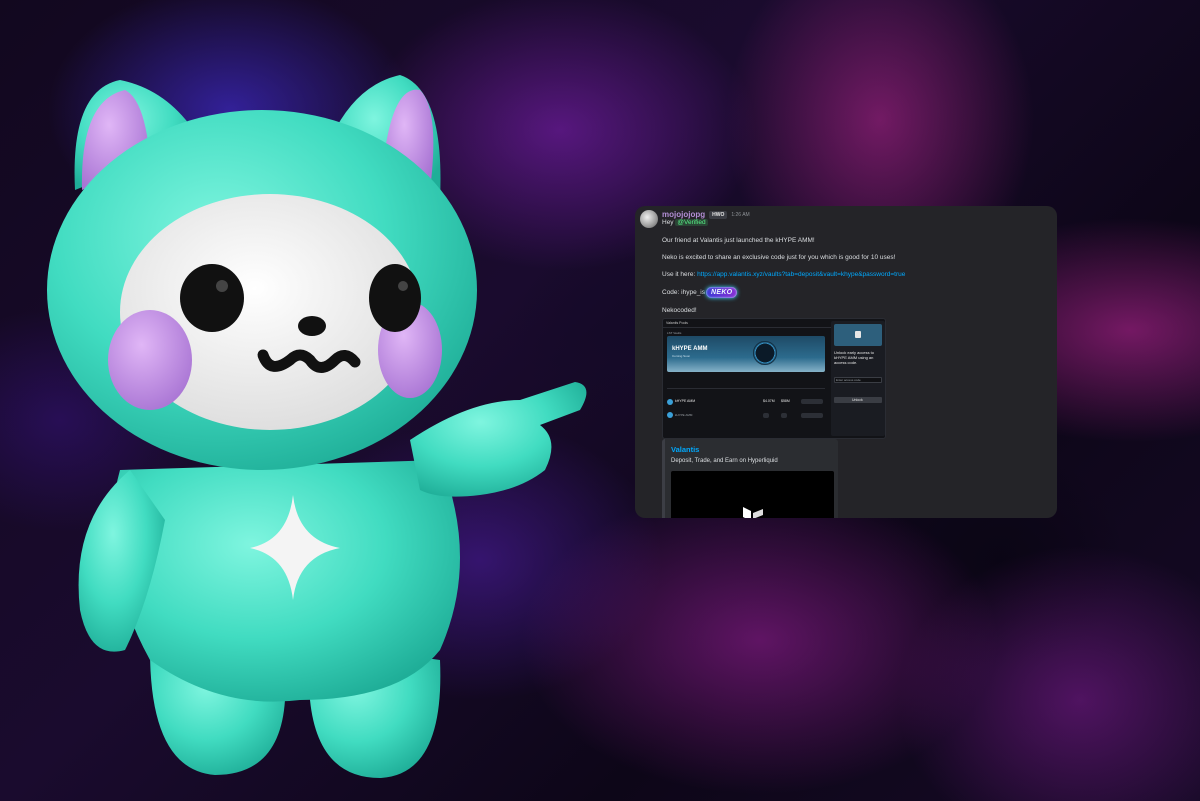 Image resolution: width=1200 pixels, height=801 pixels. I want to click on link-preview-image, so click(752, 494).